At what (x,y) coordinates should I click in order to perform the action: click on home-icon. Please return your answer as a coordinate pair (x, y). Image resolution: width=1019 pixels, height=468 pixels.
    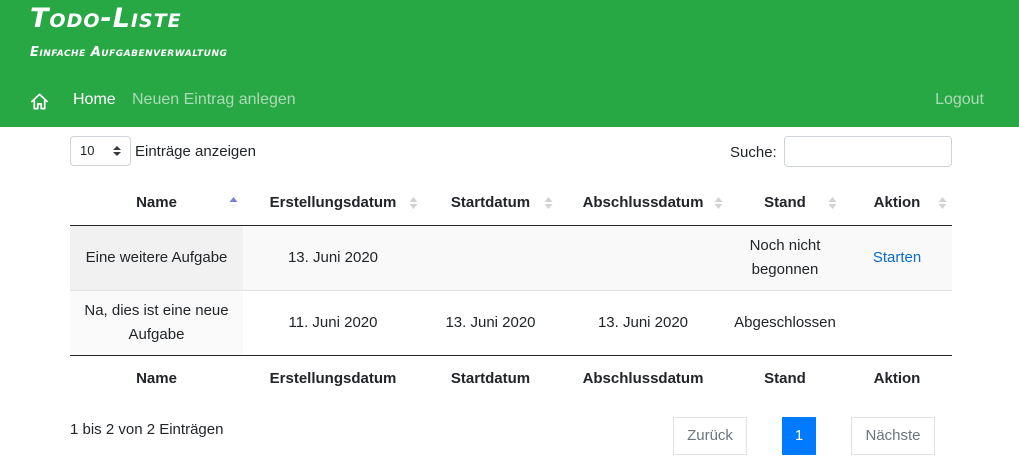
    Looking at the image, I should click on (39, 101).